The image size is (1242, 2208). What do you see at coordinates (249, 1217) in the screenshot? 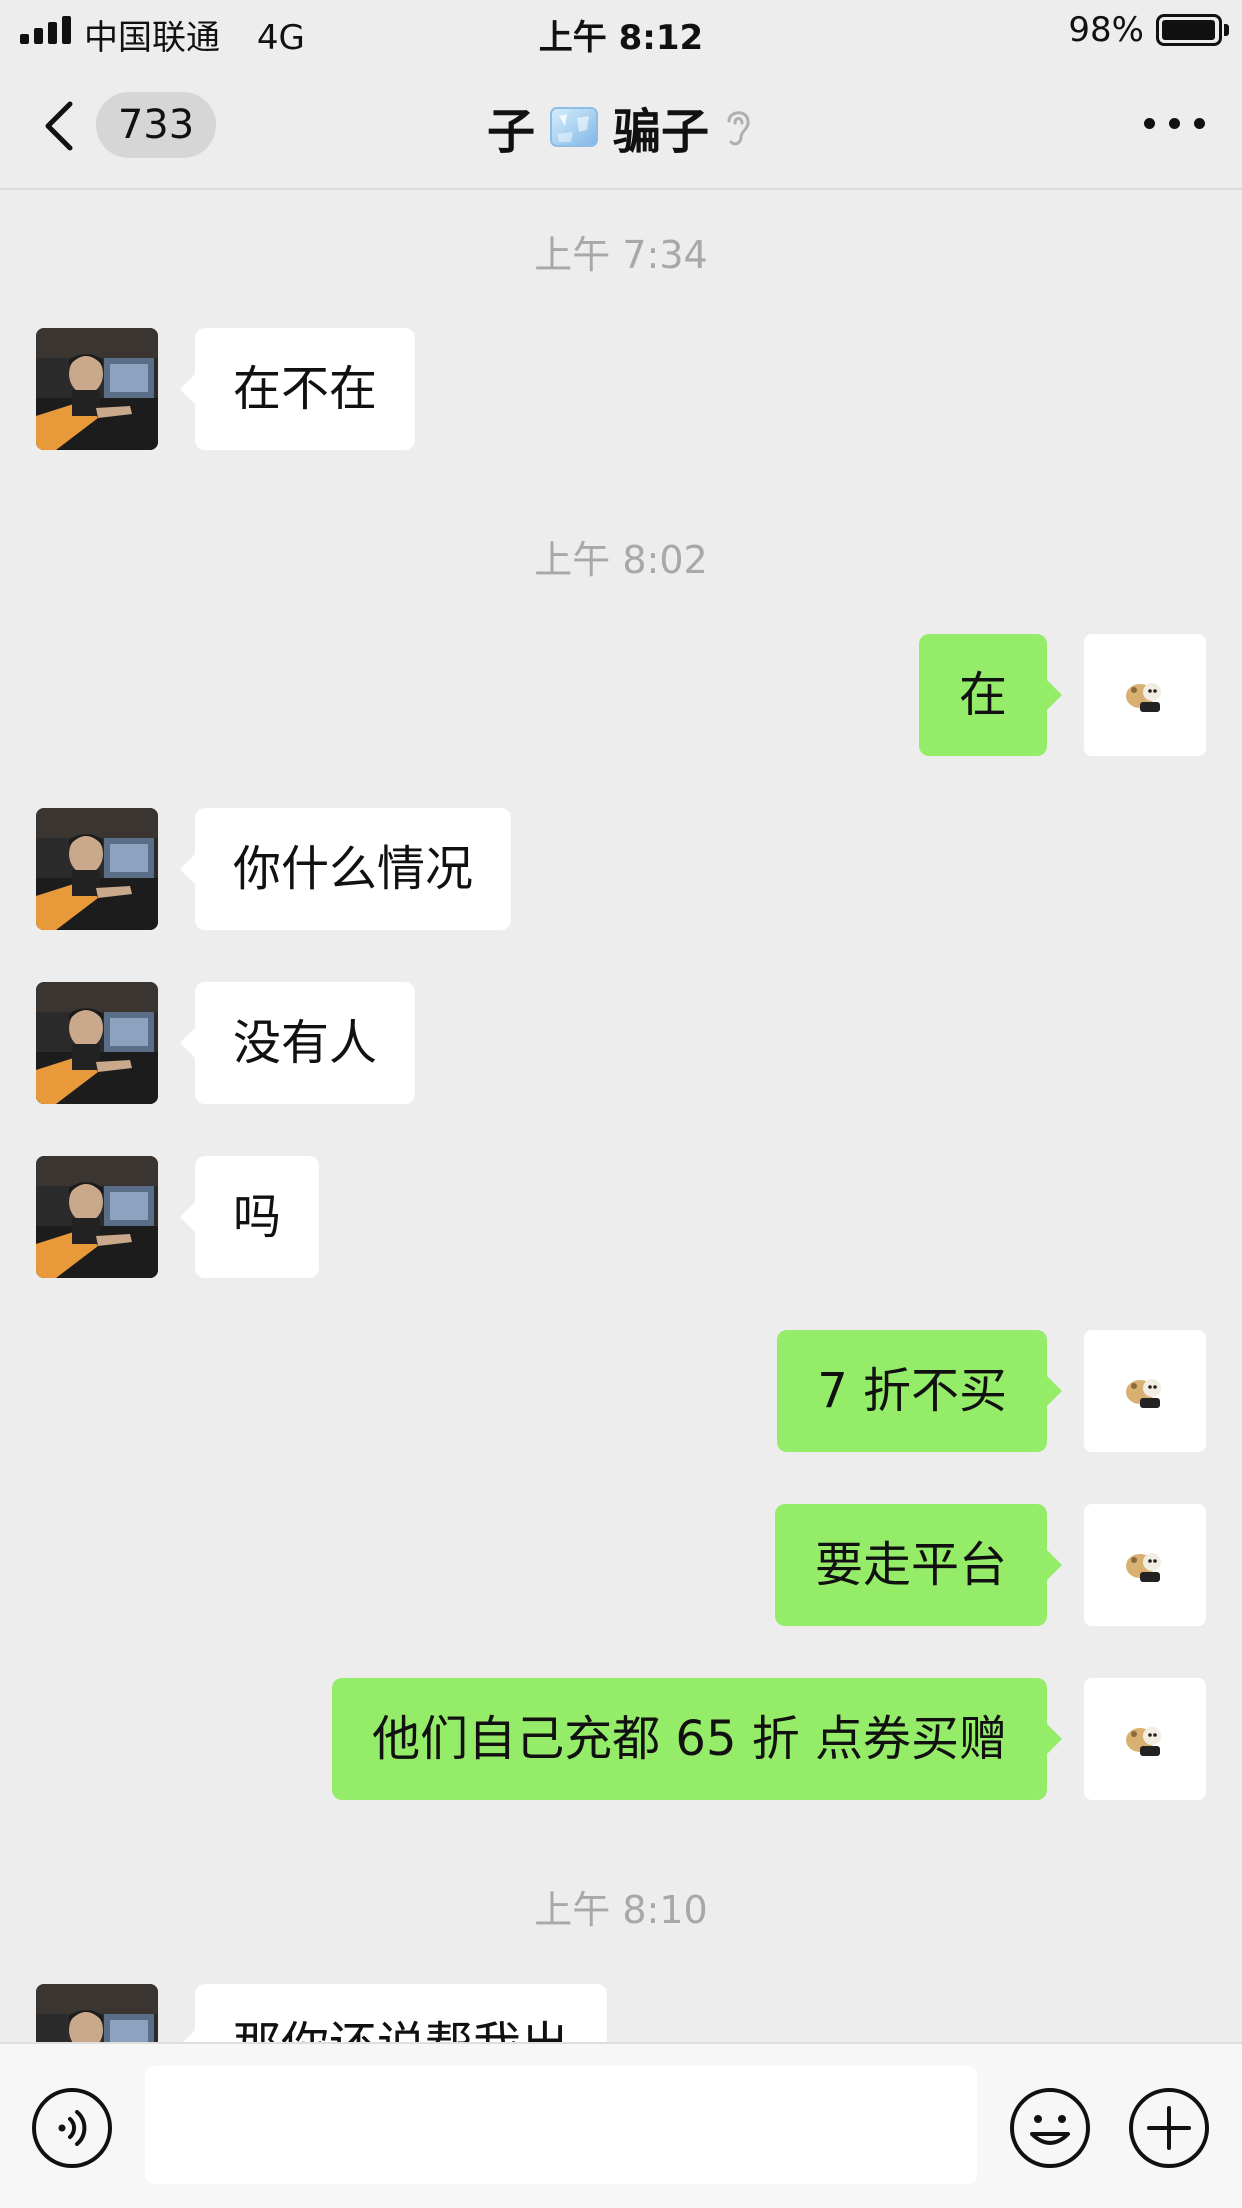
I see `incoming-message: 吗` at bounding box center [249, 1217].